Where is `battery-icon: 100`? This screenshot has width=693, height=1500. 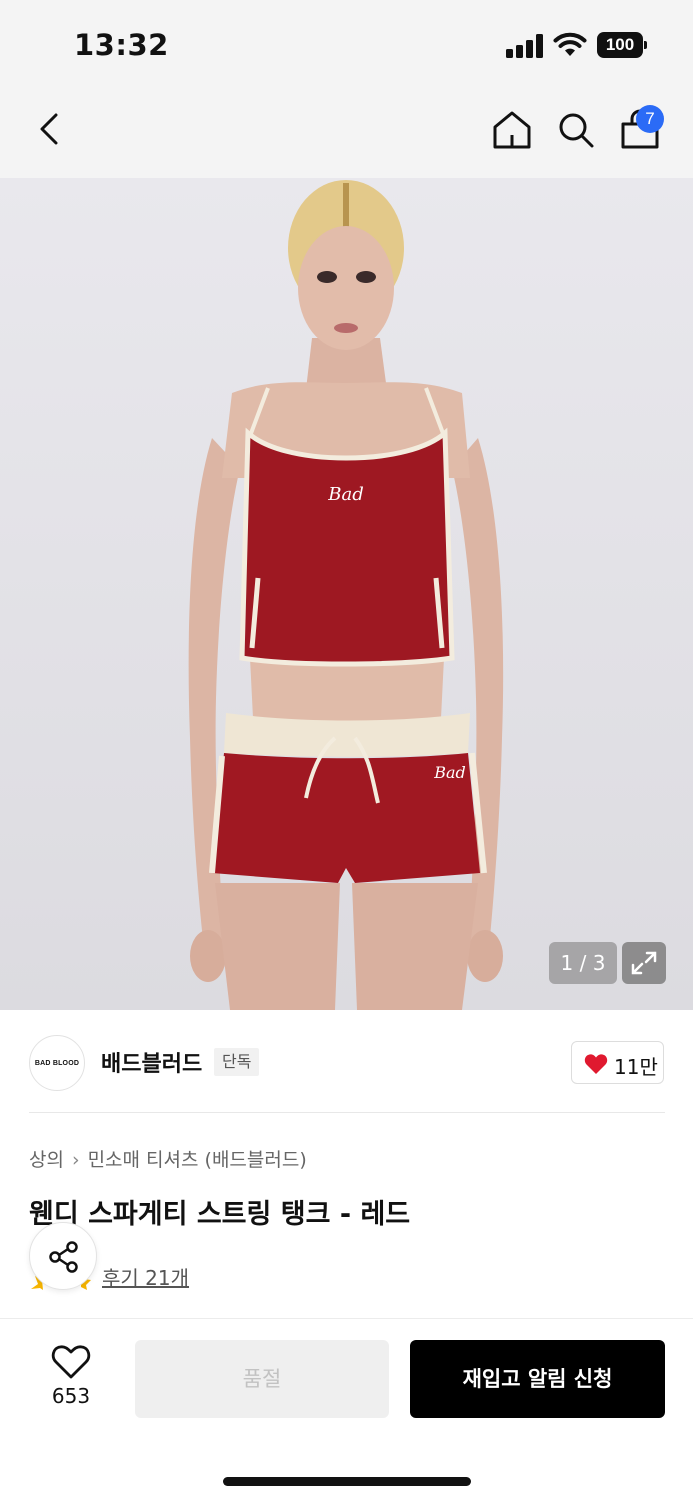
battery-icon: 100 is located at coordinates (622, 45).